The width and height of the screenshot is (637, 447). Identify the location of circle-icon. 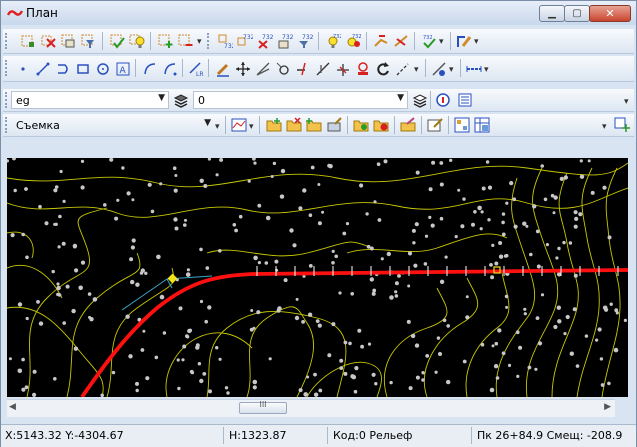
(103, 69).